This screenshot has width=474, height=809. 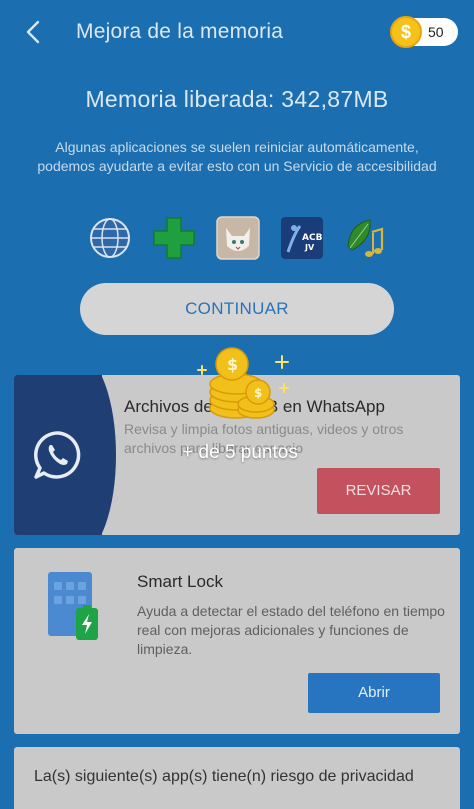 What do you see at coordinates (366, 238) in the screenshot?
I see `music-leaf-app-icon` at bounding box center [366, 238].